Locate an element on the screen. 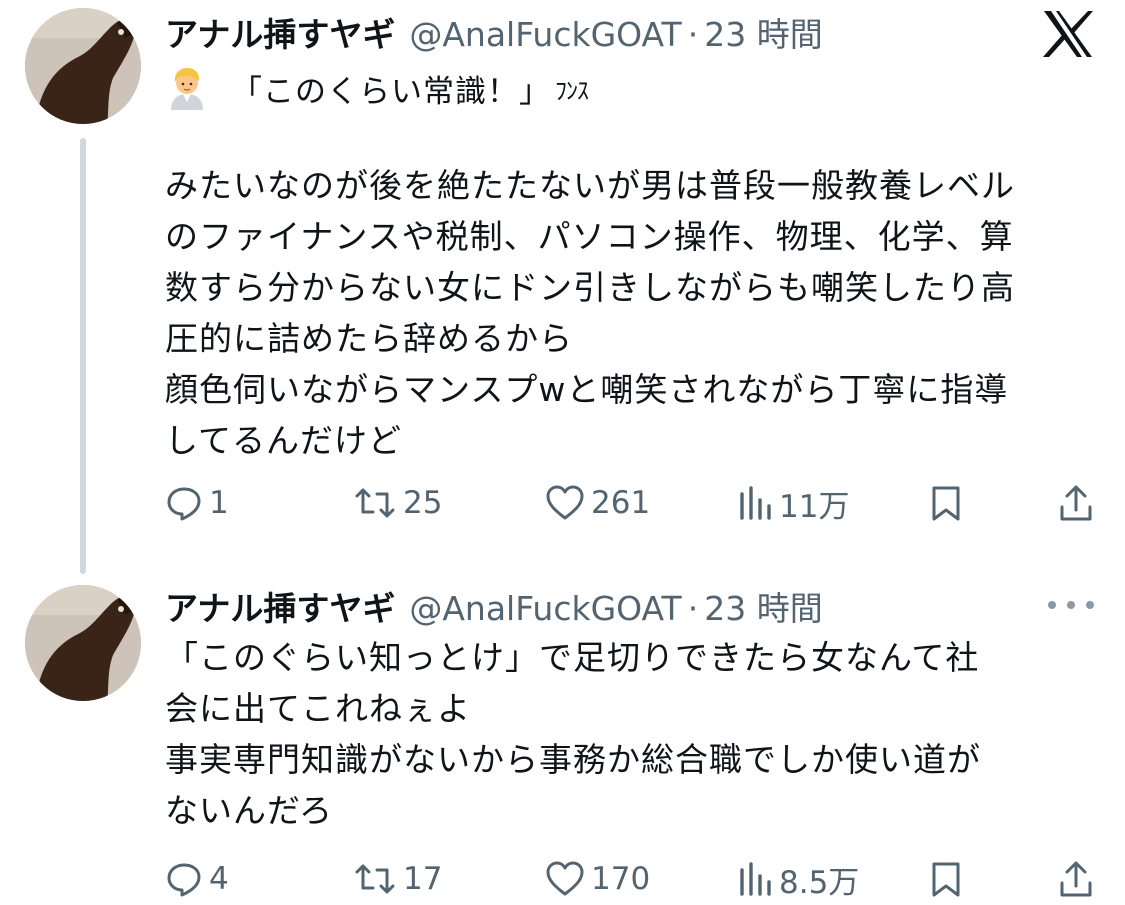 The width and height of the screenshot is (1125, 905). reply-count: 4 is located at coordinates (219, 879).